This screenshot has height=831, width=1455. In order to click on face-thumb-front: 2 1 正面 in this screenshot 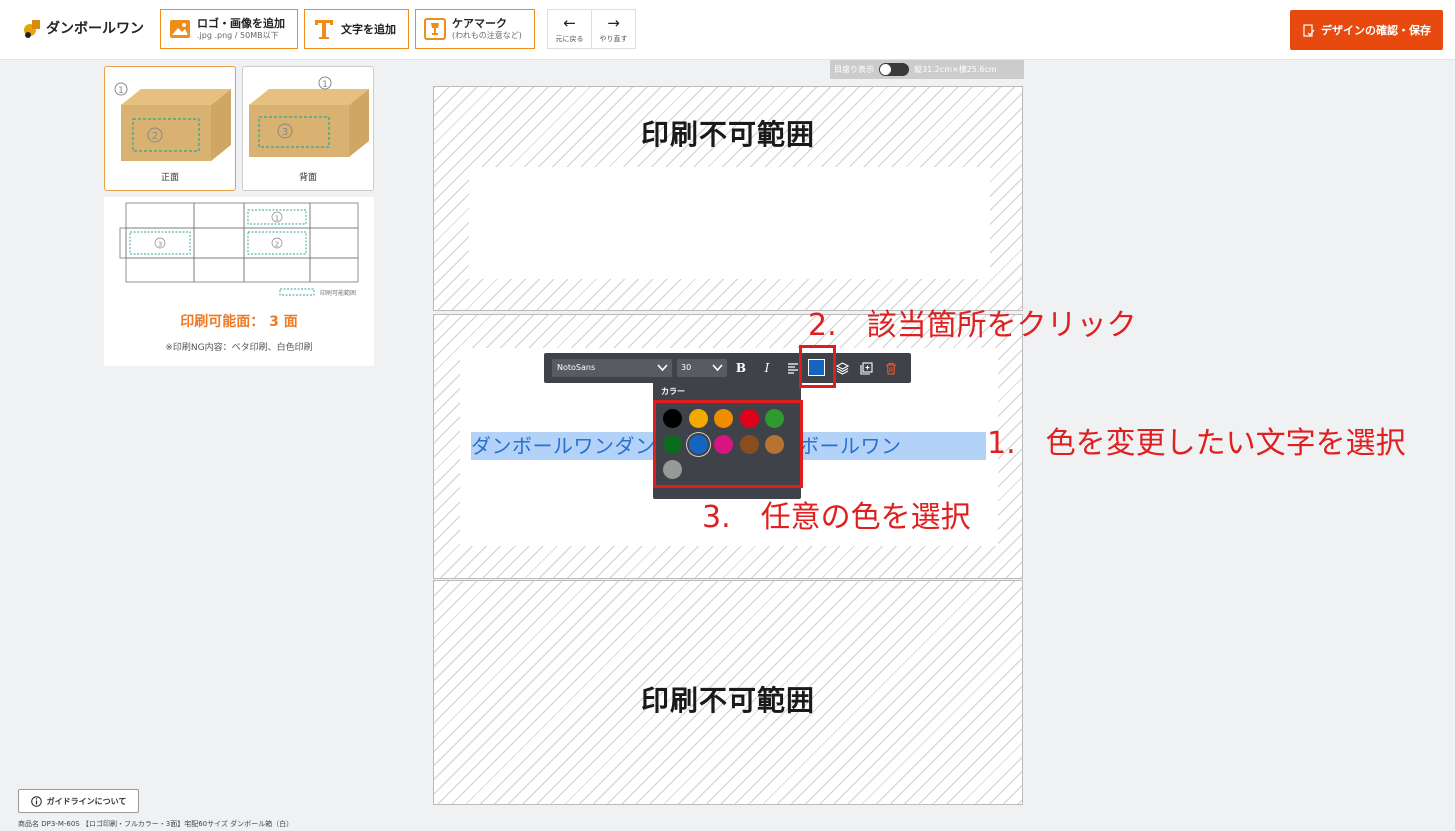, I will do `click(170, 128)`.